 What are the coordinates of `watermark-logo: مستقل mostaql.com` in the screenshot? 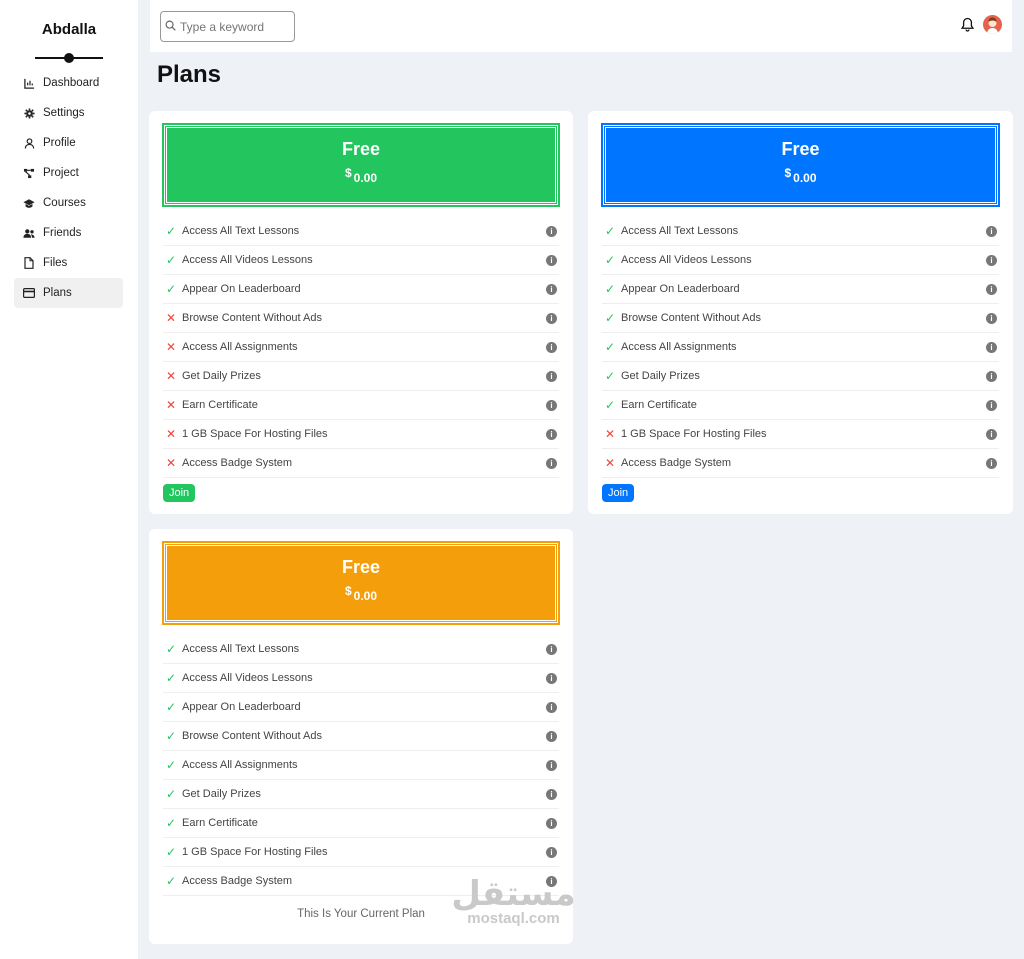 It's located at (513, 901).